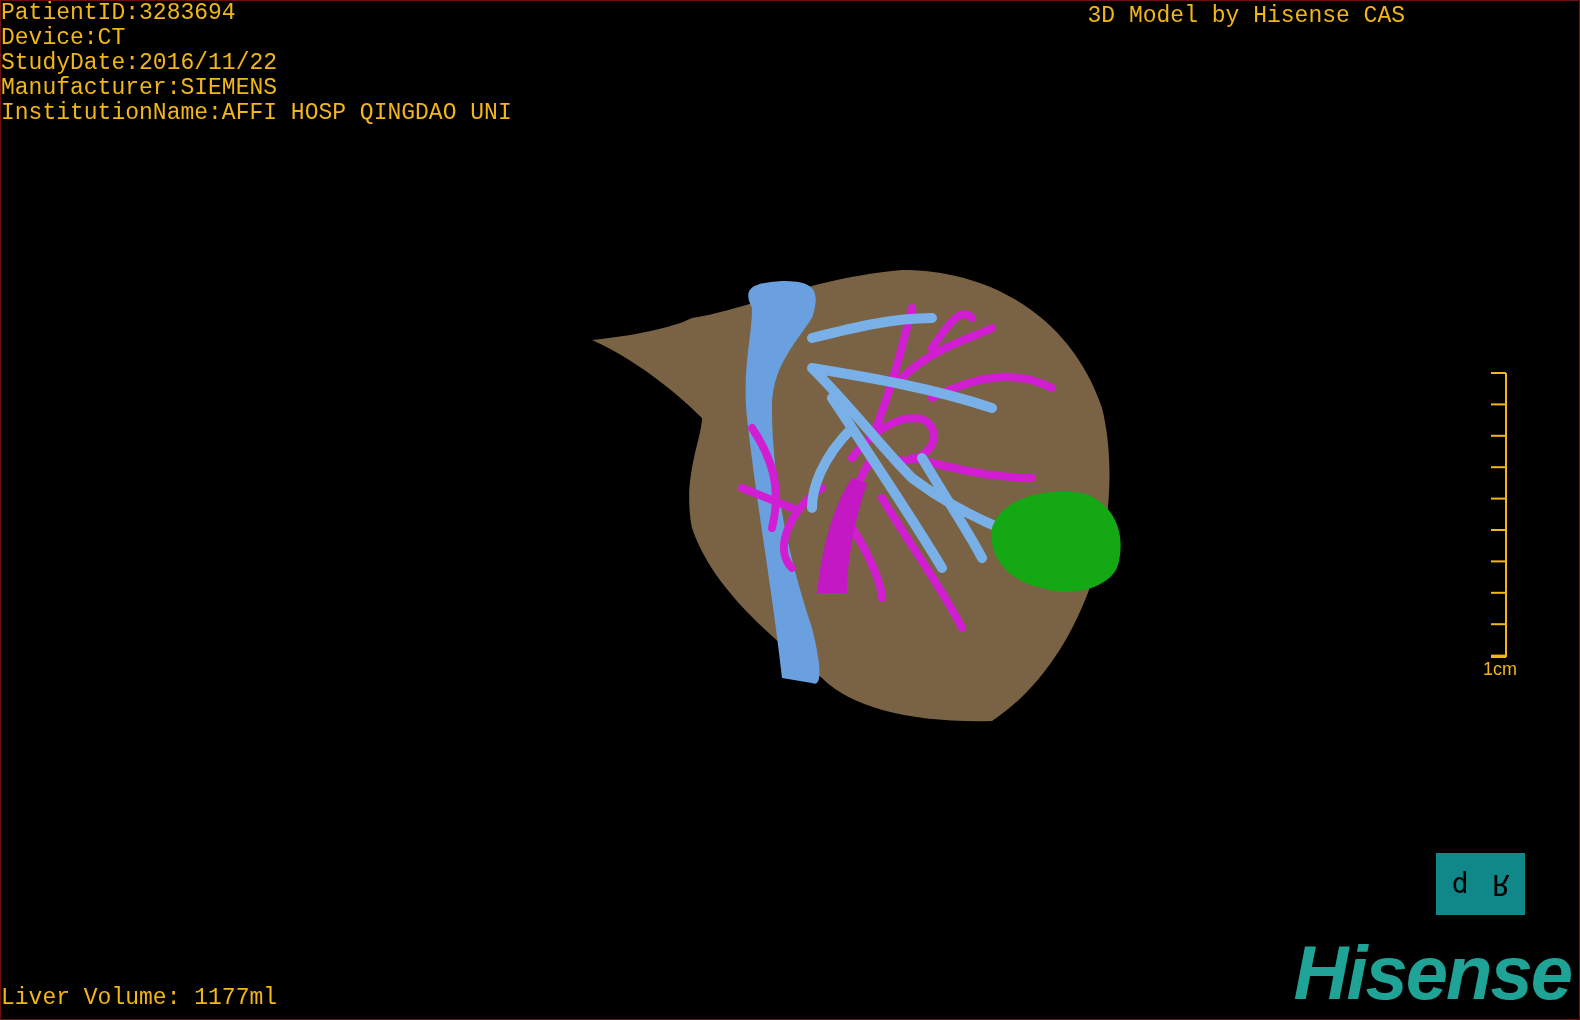  What do you see at coordinates (139, 998) in the screenshot?
I see `liver-volume-text: Liver Volume: 1177ml` at bounding box center [139, 998].